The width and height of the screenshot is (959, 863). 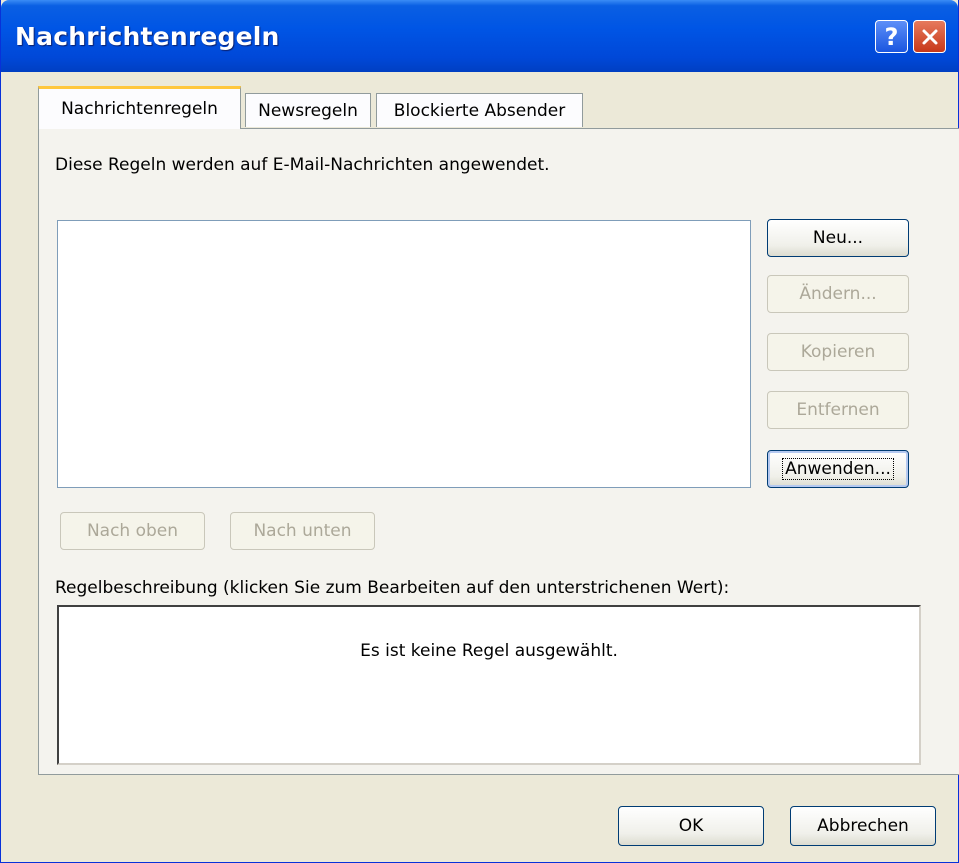 I want to click on rule-description-text: Es ist keine Regel ausgewählt., so click(x=489, y=651).